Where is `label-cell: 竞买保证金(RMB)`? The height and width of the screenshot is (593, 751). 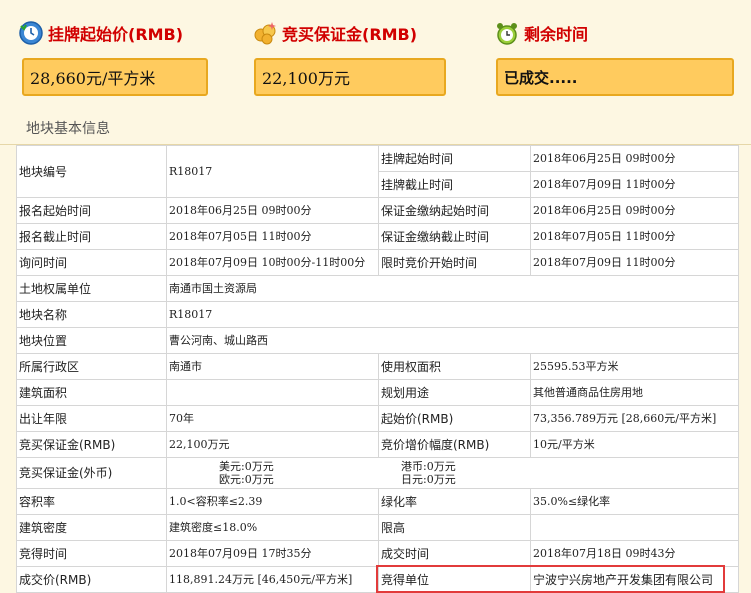
label-cell: 竞买保证金(RMB) is located at coordinates (91, 444).